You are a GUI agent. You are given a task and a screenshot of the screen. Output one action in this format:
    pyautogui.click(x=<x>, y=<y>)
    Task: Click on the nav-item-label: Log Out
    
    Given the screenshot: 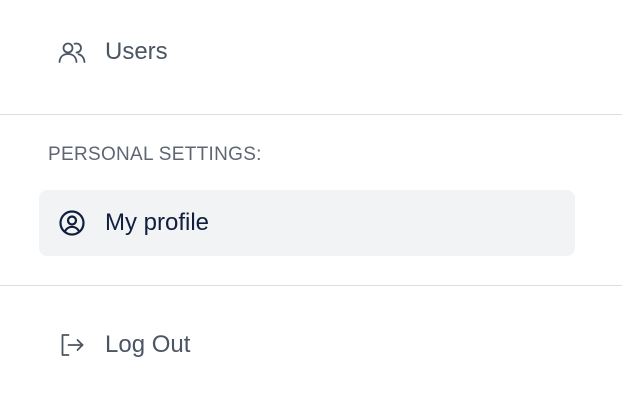 What is the action you would take?
    pyautogui.click(x=148, y=344)
    